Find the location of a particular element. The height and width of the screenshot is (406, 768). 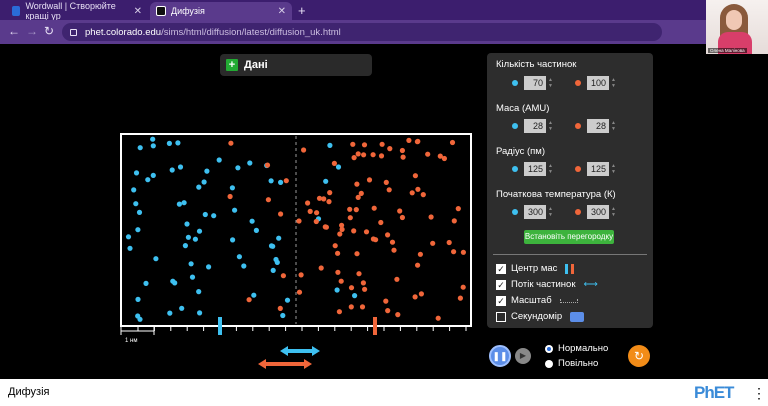

new-tab-icon: + is located at coordinates (302, 10).